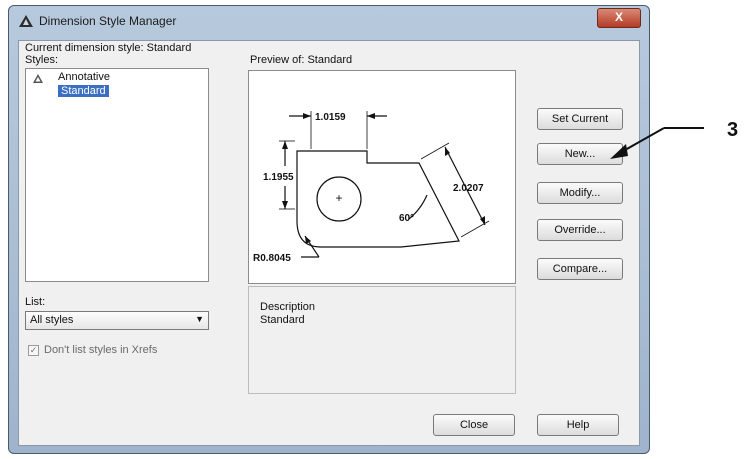  I want to click on window-title: Dimension Style Manager, so click(108, 21).